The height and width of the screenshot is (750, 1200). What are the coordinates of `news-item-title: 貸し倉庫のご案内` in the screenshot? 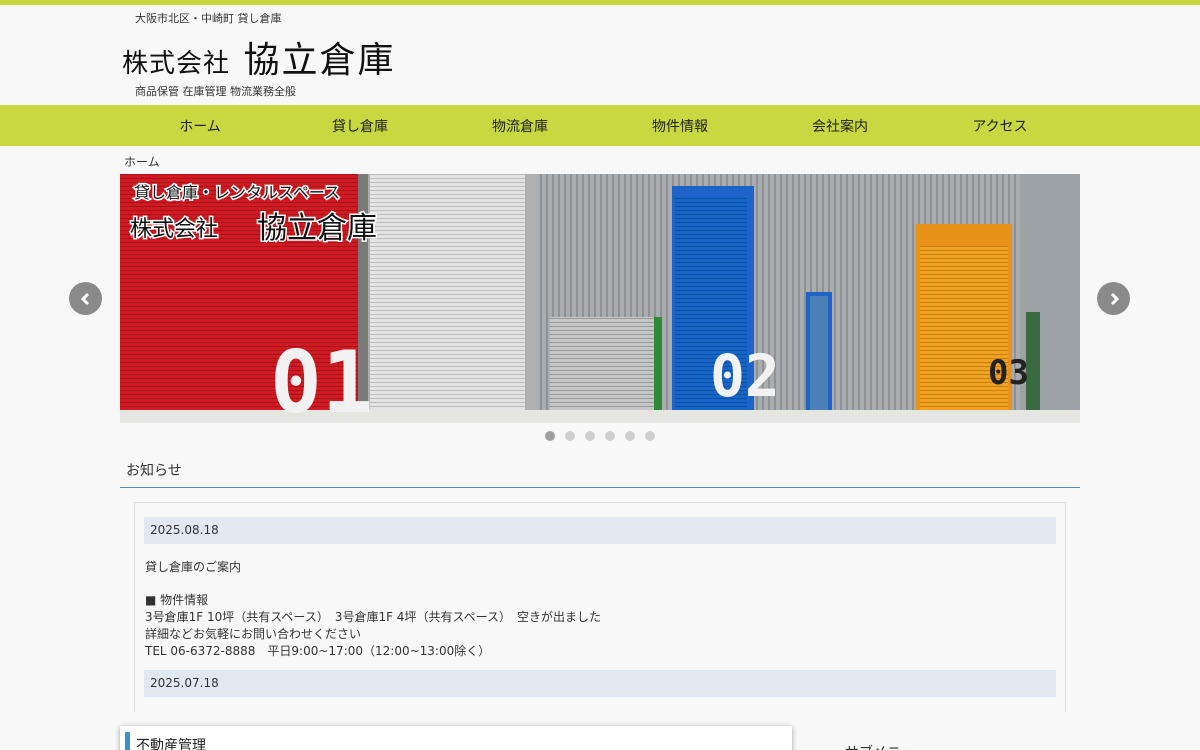 It's located at (193, 567).